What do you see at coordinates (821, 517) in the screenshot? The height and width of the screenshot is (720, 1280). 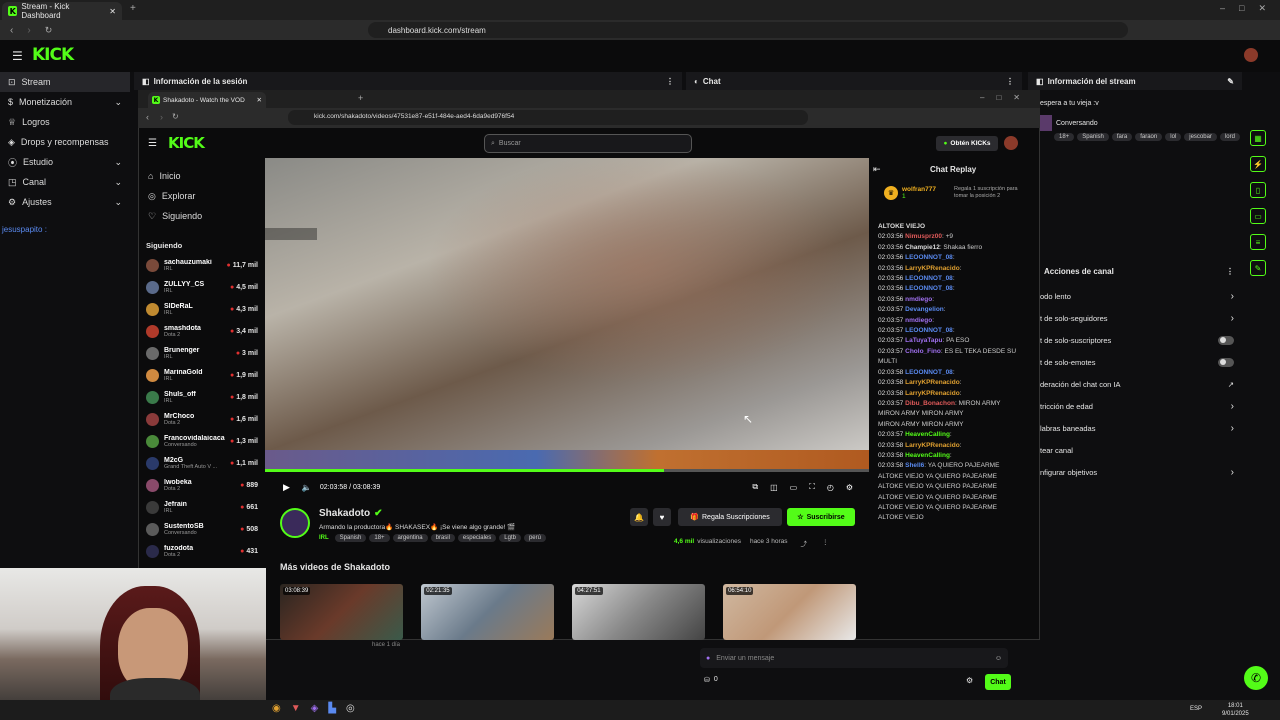 I see `subscribe-button: ☆ Suscribirse` at bounding box center [821, 517].